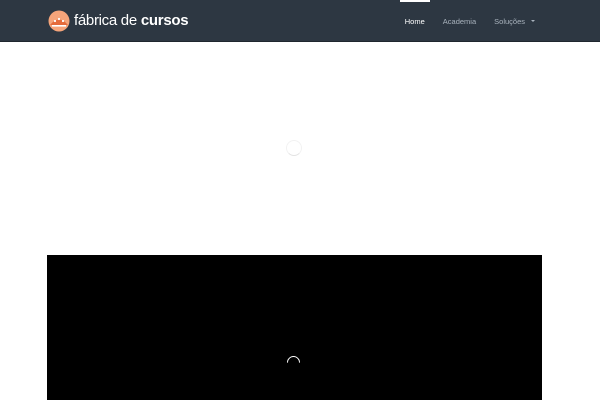 This screenshot has height=400, width=600. I want to click on brand-name: fábrica de cursos, so click(131, 21).